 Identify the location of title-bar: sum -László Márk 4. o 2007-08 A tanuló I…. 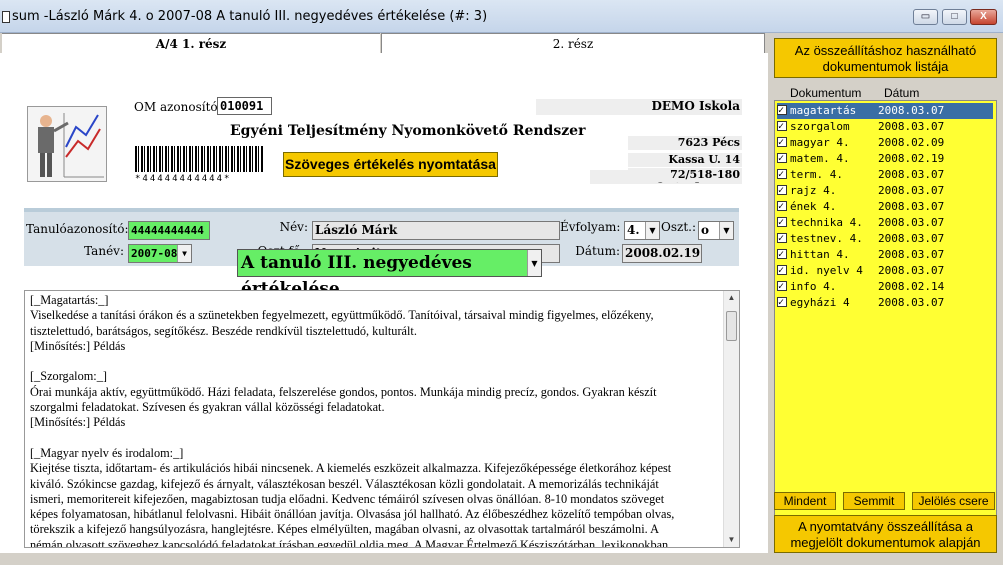
(501, 16).